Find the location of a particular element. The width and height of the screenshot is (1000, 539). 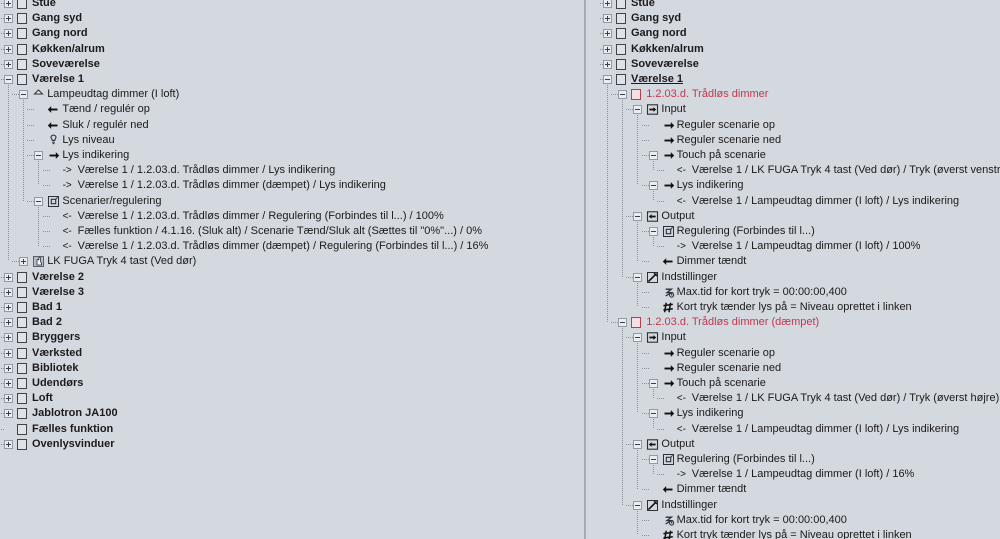

tree-row: Bad 1 is located at coordinates (289, 307).